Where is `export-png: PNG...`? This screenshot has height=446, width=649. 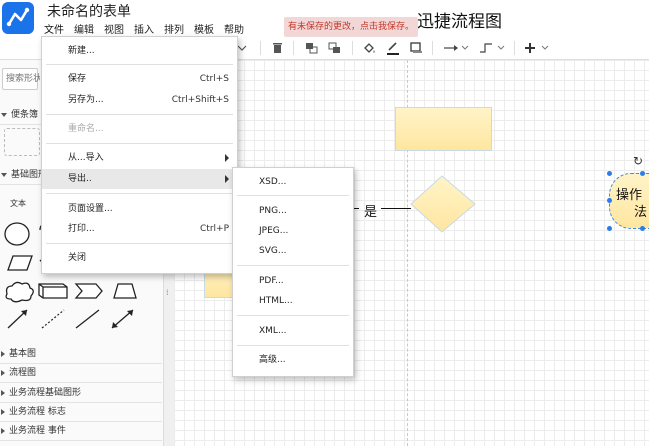
export-png: PNG... is located at coordinates (293, 211).